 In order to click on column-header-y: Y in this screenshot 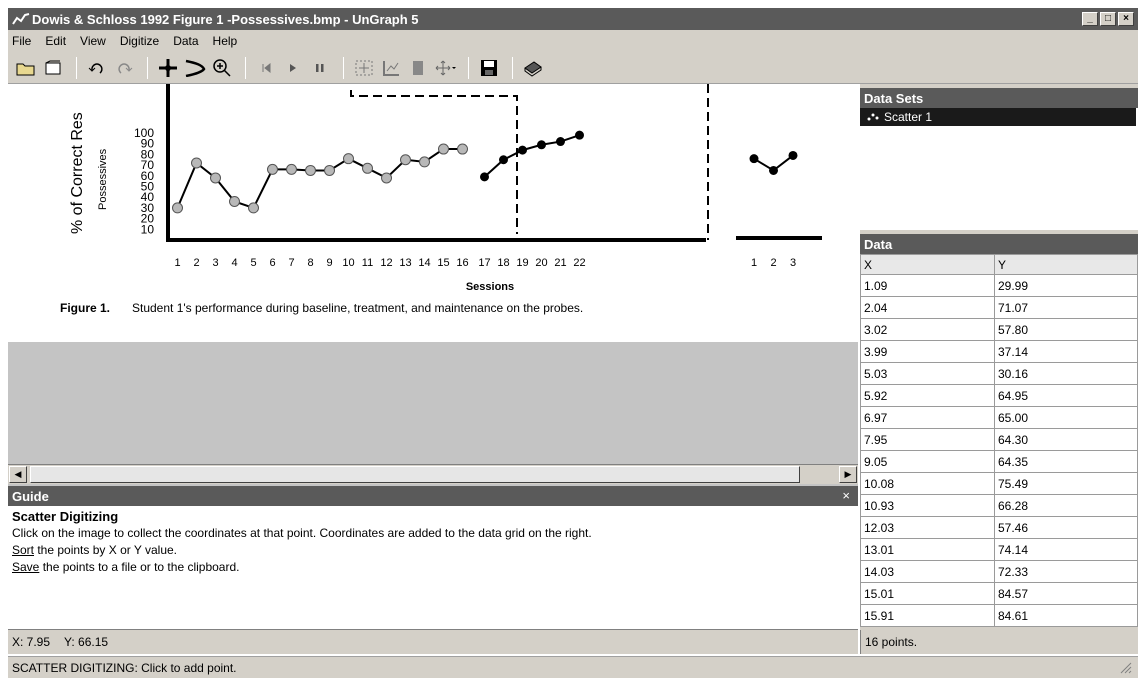, I will do `click(1066, 264)`.